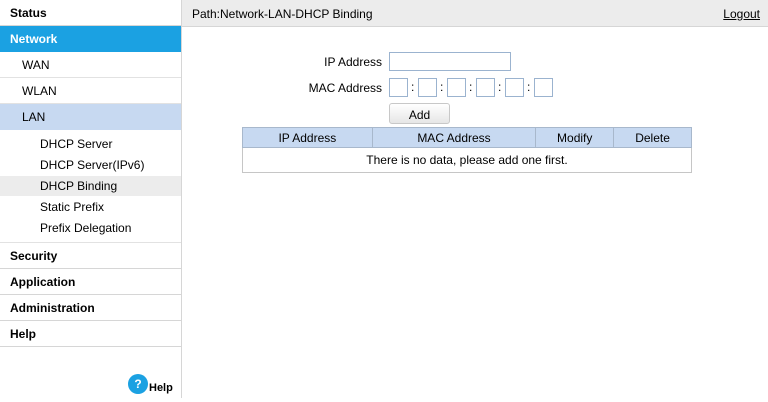  Describe the element at coordinates (398, 87) in the screenshot. I see `mac-octet-1-input` at that location.